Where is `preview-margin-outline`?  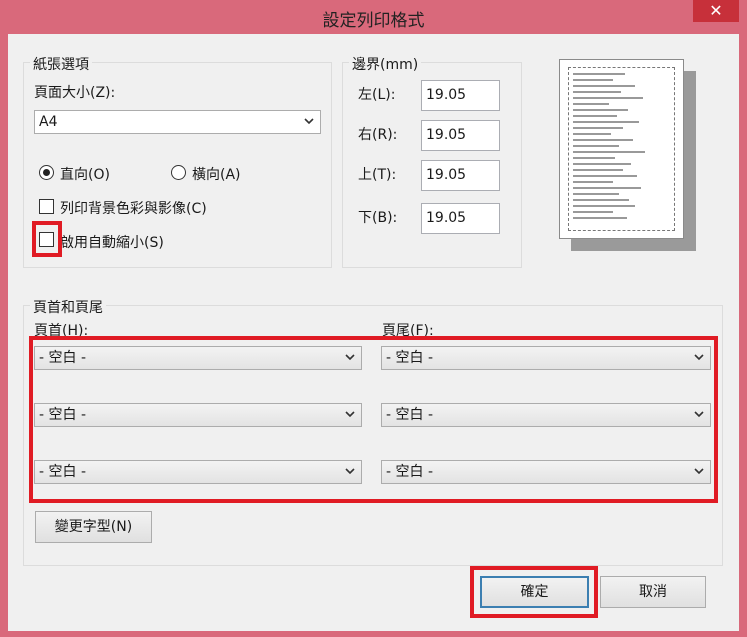
preview-margin-outline is located at coordinates (621, 149).